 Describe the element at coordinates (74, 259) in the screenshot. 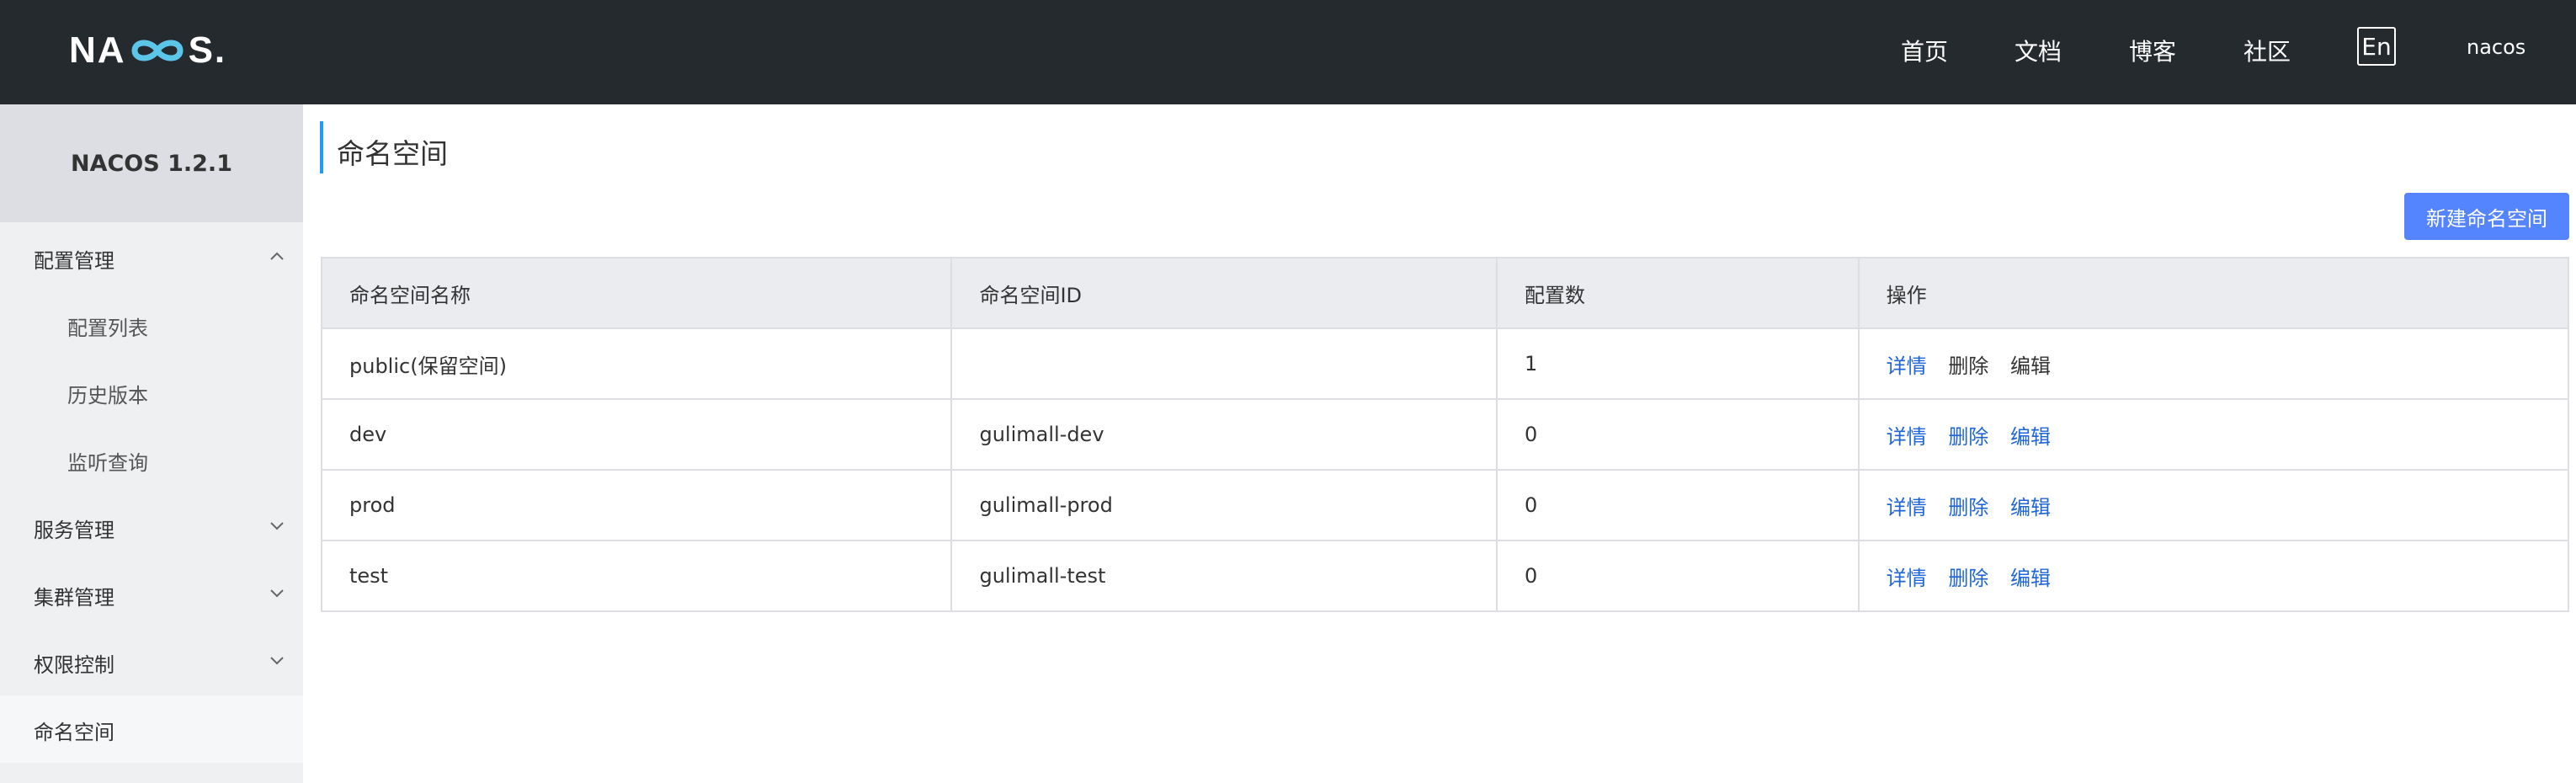

I see `sidebar-group-config: 配置管理` at that location.